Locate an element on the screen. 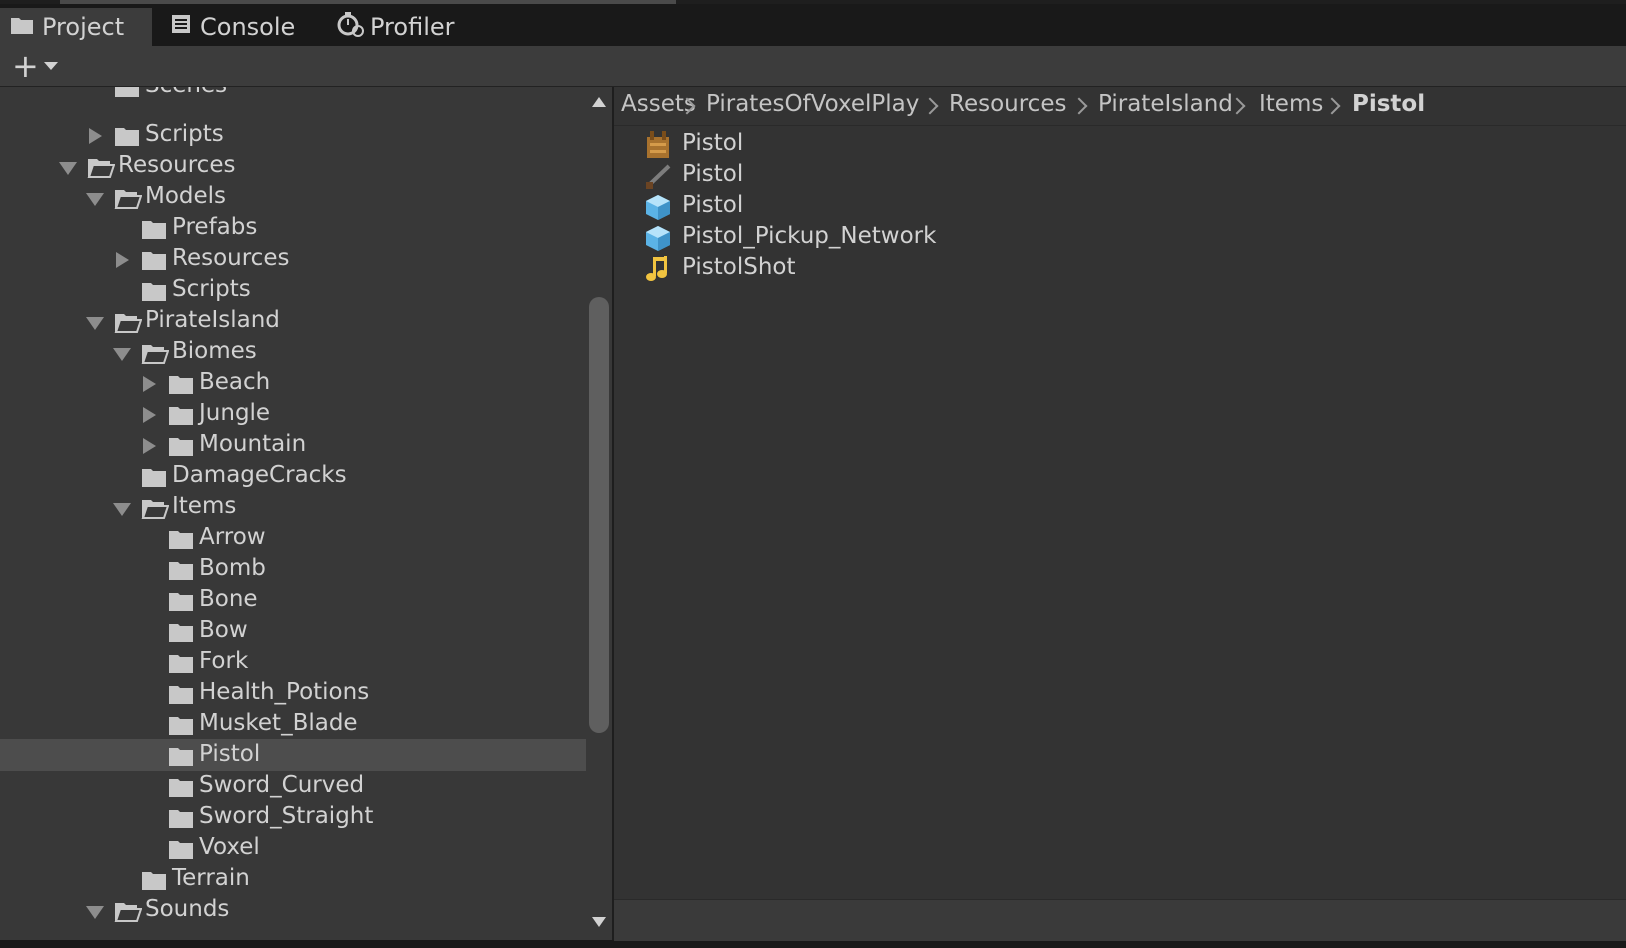 The image size is (1626, 948). tree-row: Musket_Blade is located at coordinates (293, 724).